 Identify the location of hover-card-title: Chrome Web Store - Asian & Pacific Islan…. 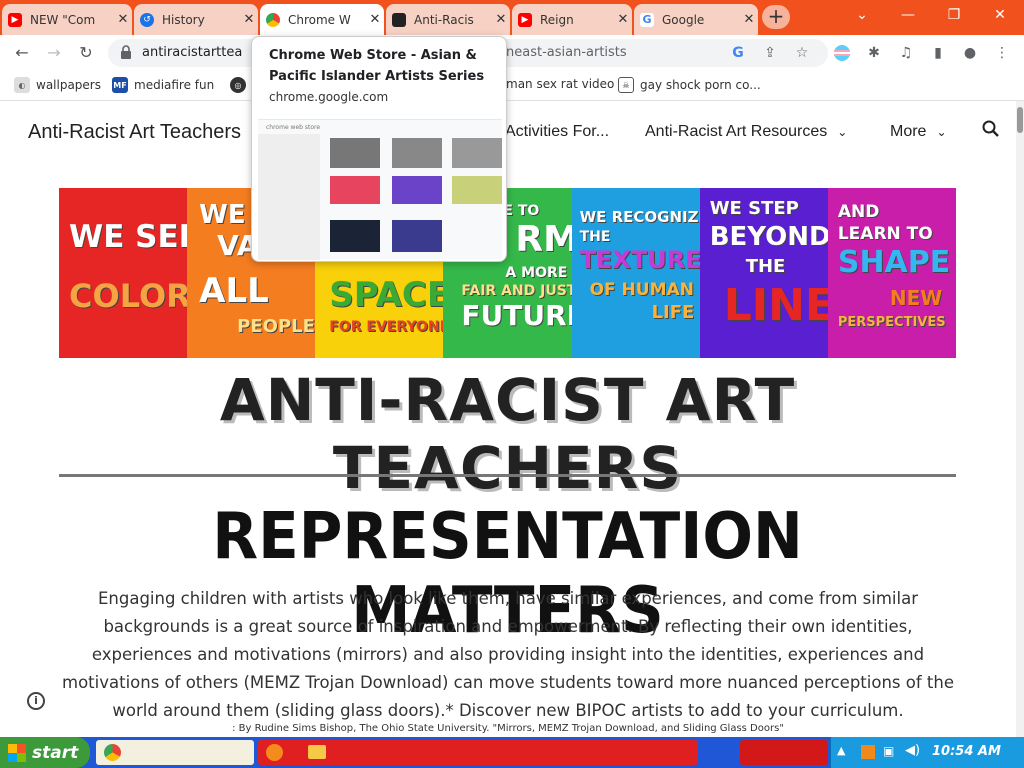
(377, 66).